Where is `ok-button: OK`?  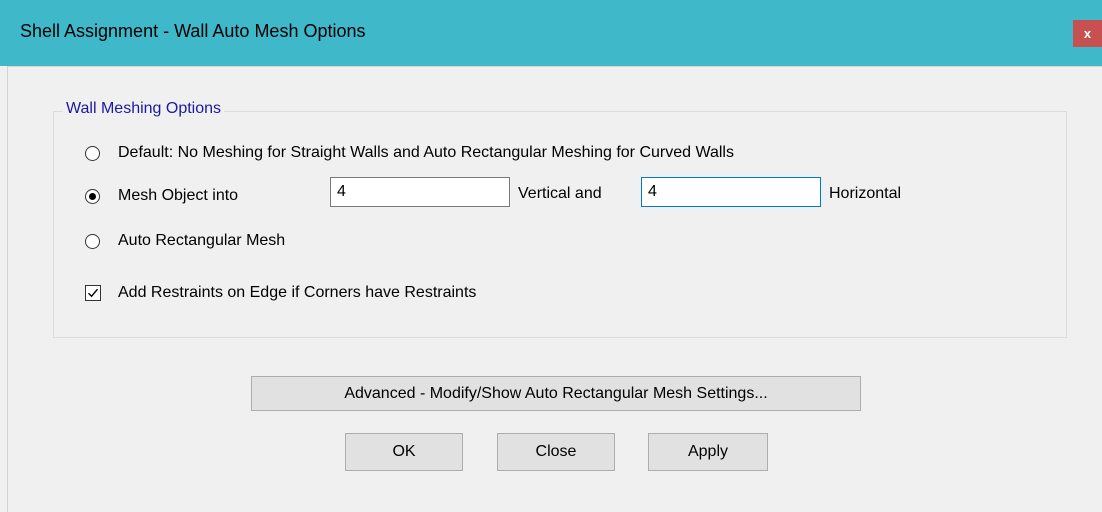
ok-button: OK is located at coordinates (404, 452).